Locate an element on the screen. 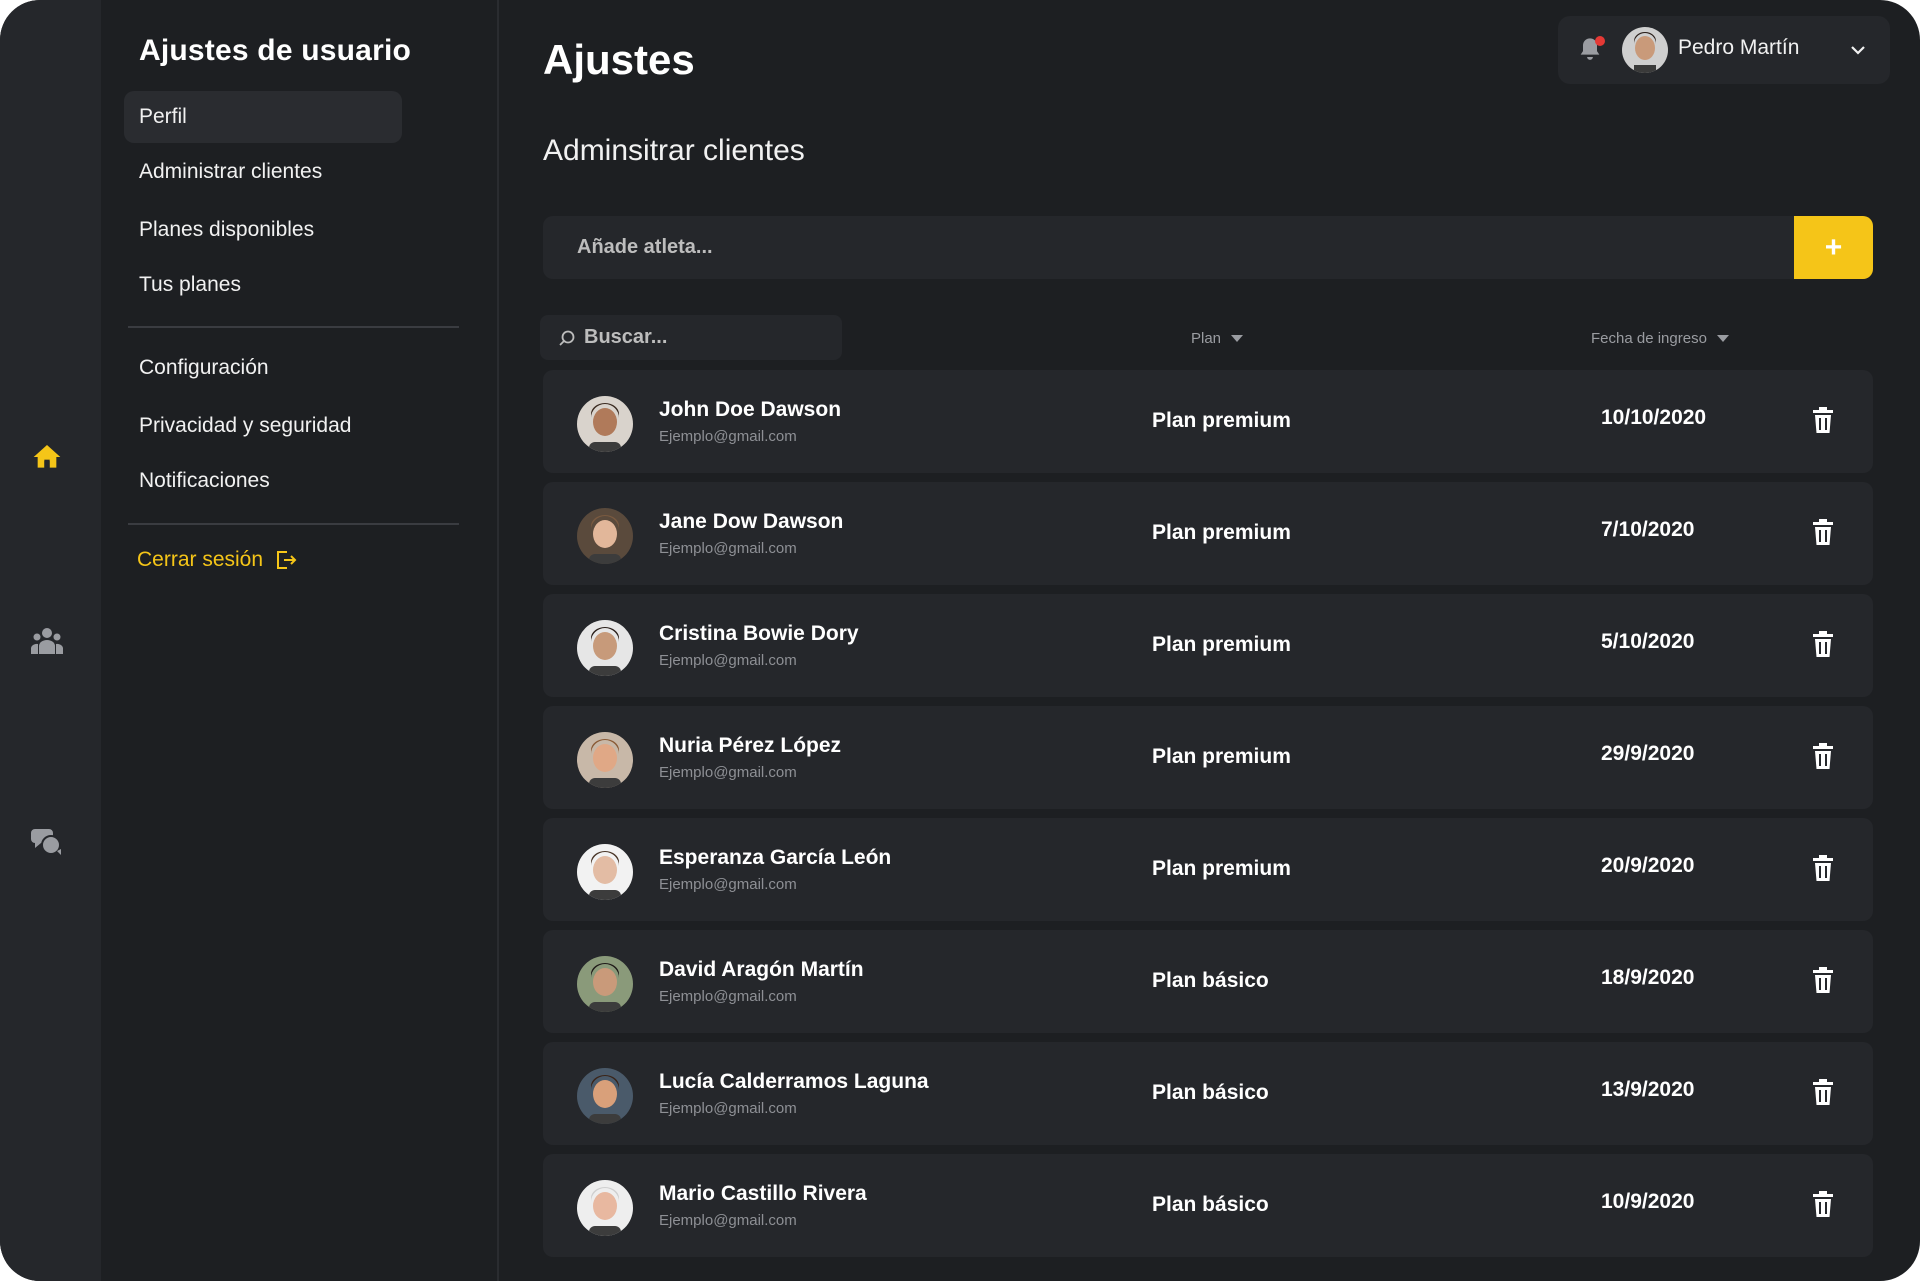 This screenshot has height=1281, width=1920. sidebar-item-tus-planes: Tus planes is located at coordinates (263, 285).